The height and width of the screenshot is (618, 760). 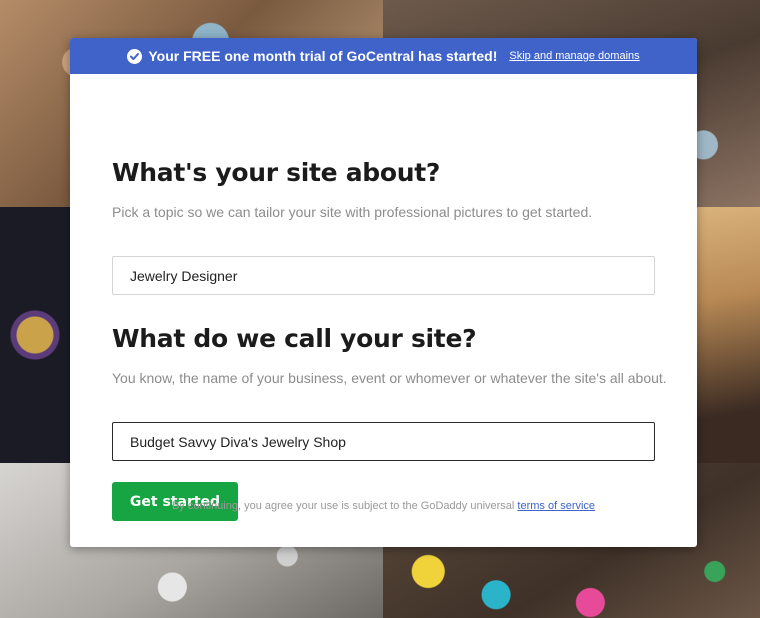 I want to click on background-photo-model, so click(x=728, y=335).